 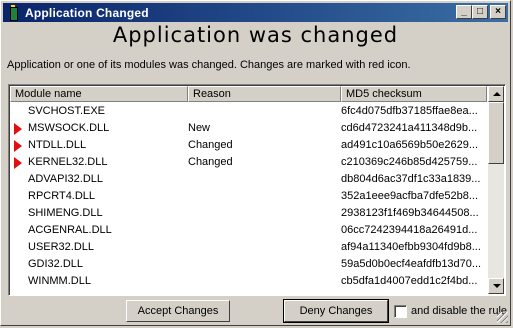 I want to click on module-name-cell: ADVAPI32.DLL, so click(x=66, y=179).